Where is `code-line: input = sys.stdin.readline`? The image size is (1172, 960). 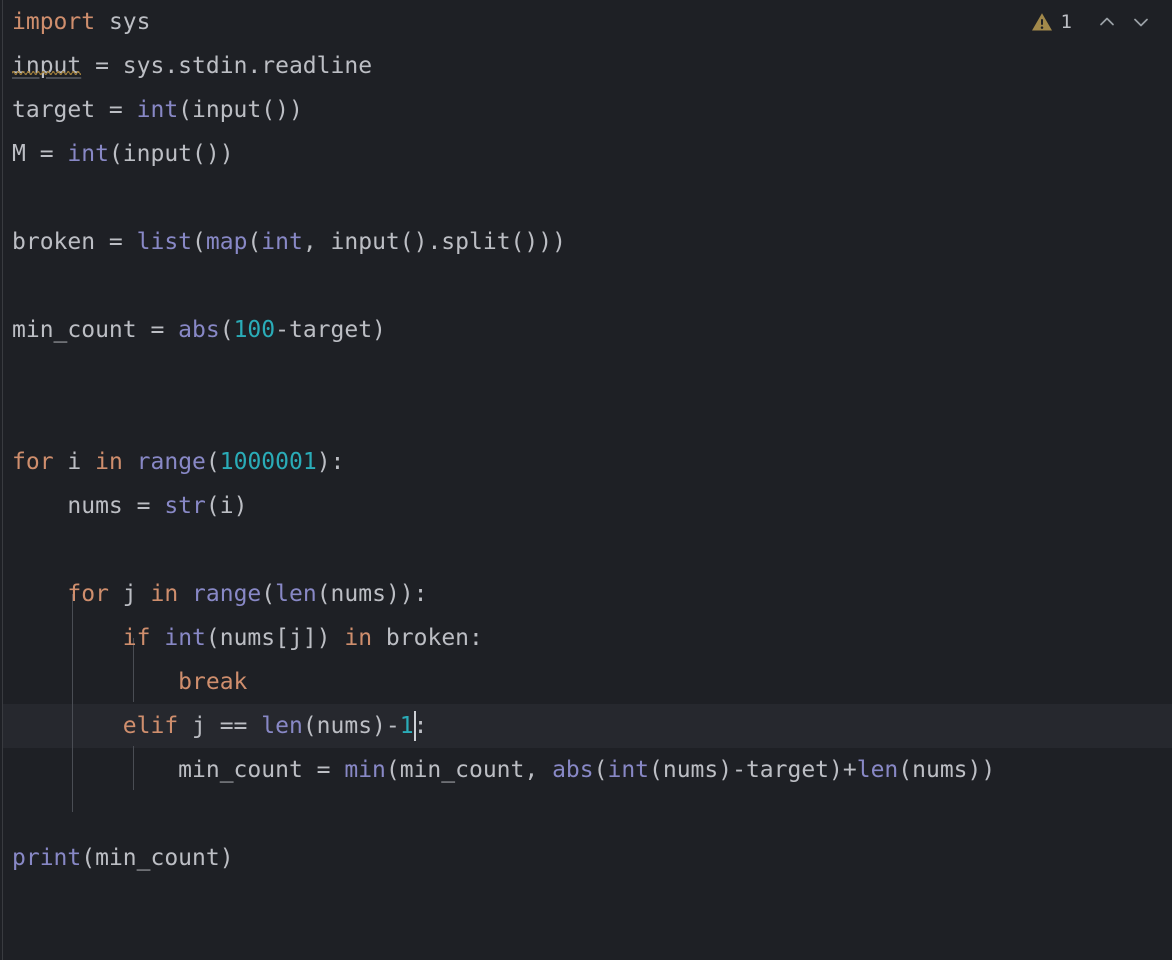 code-line: input = sys.stdin.readline is located at coordinates (192, 66).